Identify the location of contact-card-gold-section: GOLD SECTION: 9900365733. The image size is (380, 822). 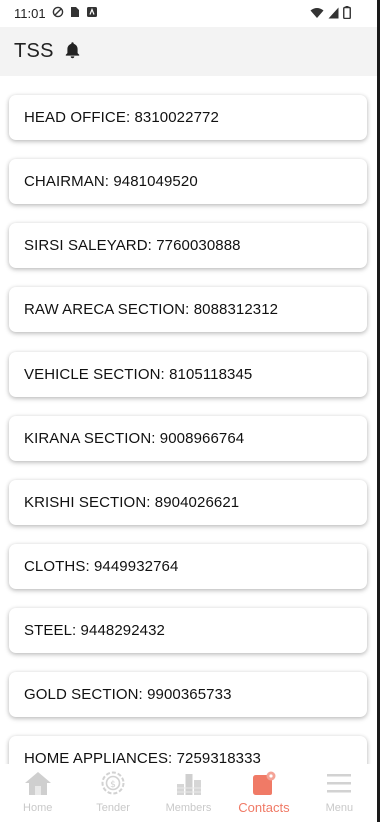
(188, 694).